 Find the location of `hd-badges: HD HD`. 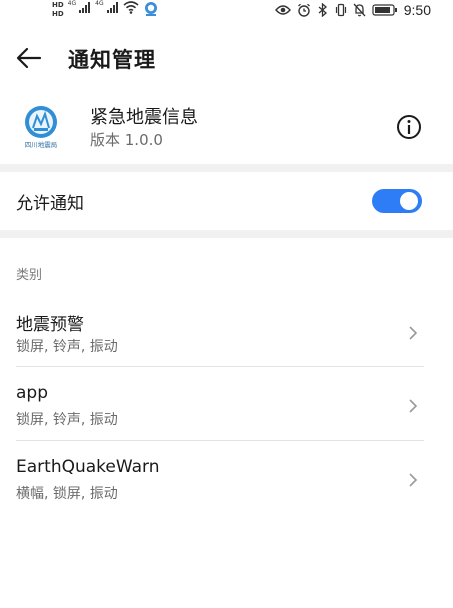

hd-badges: HD HD is located at coordinates (58, 9).